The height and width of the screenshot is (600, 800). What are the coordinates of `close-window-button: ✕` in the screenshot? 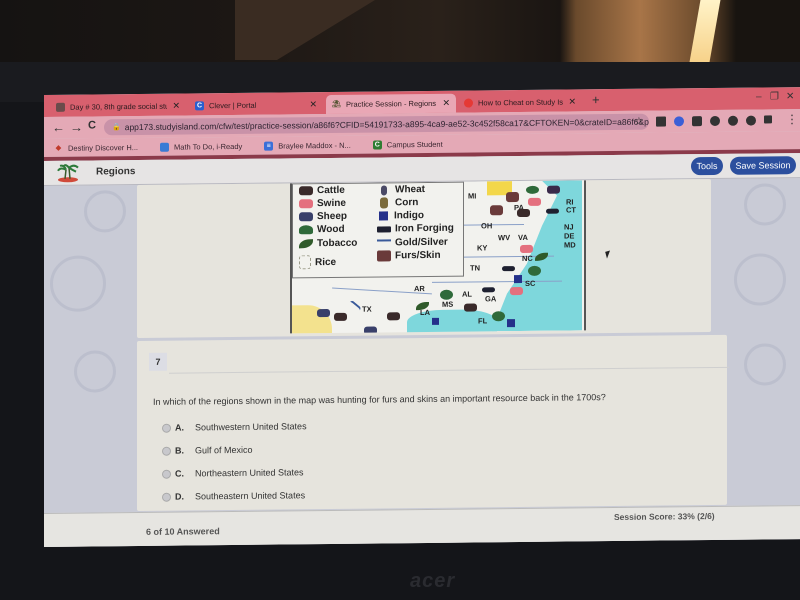 It's located at (790, 96).